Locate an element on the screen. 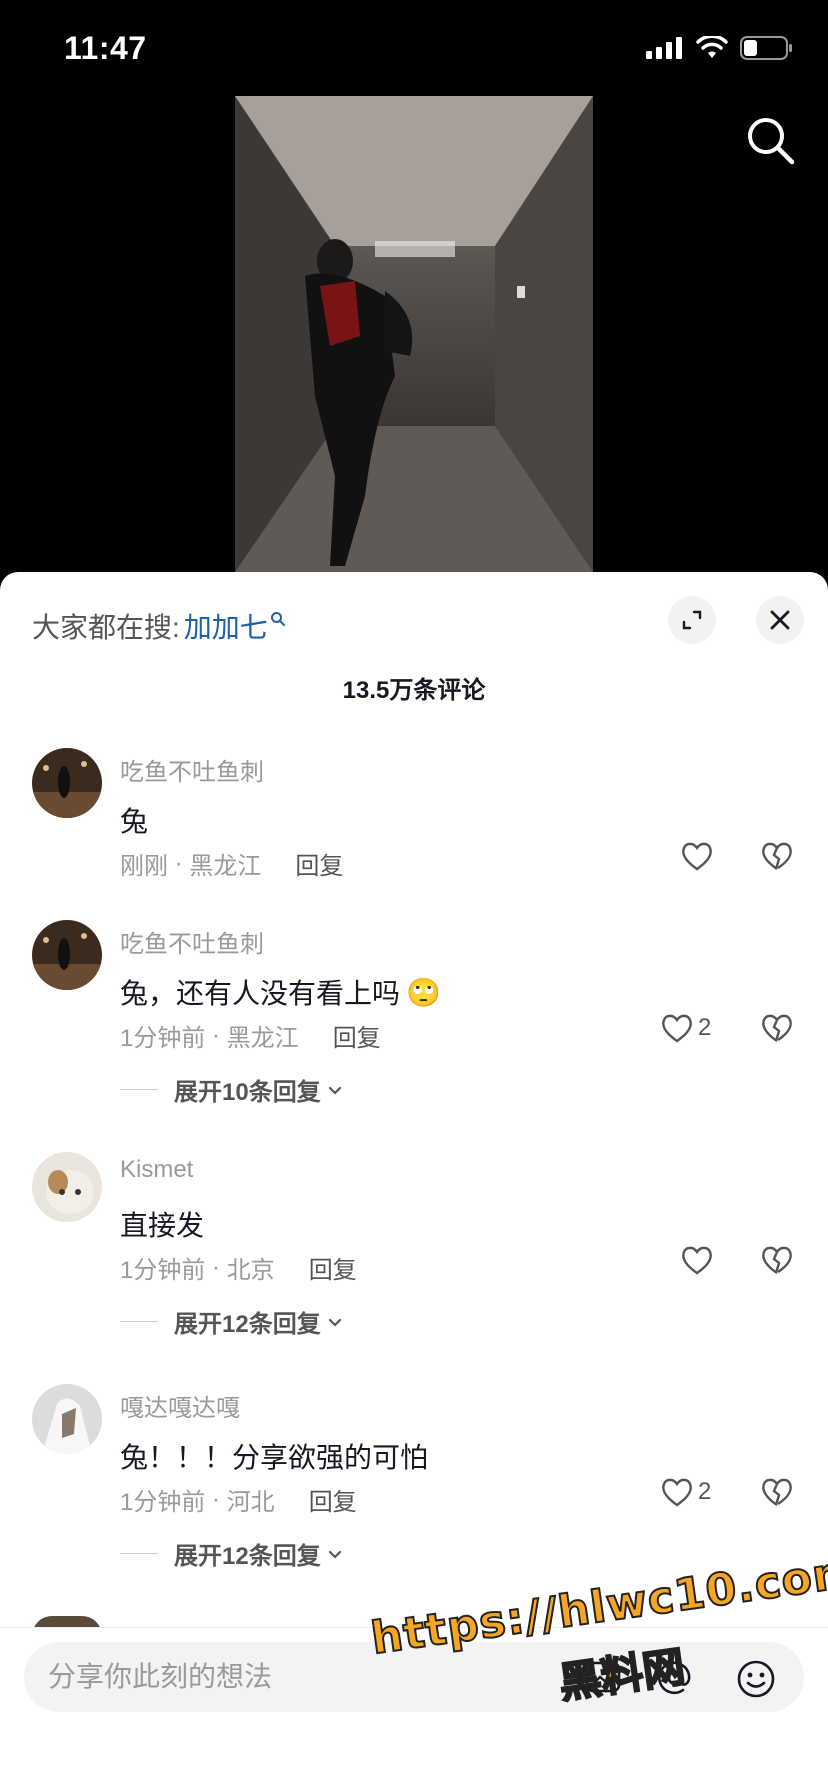 This screenshot has height=1792, width=828. comment-text-body: 兔，还有人没有看上吗 is located at coordinates (260, 993).